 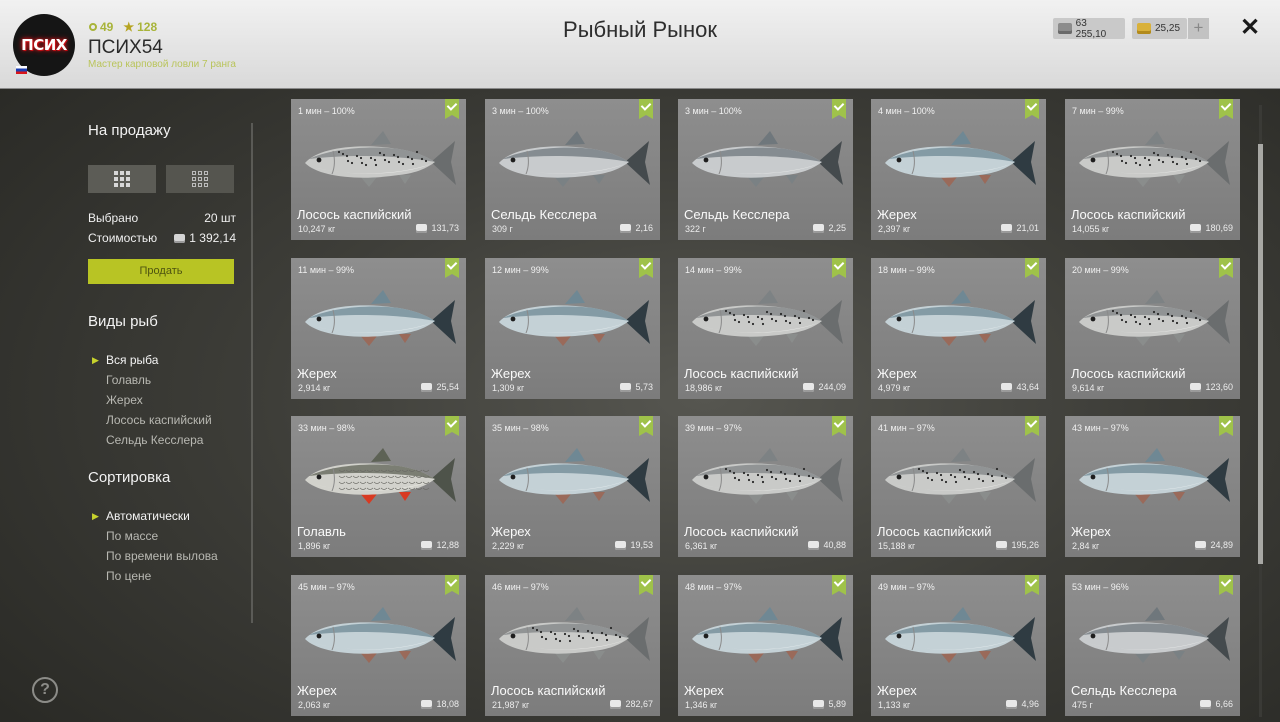 What do you see at coordinates (1260, 354) in the screenshot?
I see `scrollbar-thumb` at bounding box center [1260, 354].